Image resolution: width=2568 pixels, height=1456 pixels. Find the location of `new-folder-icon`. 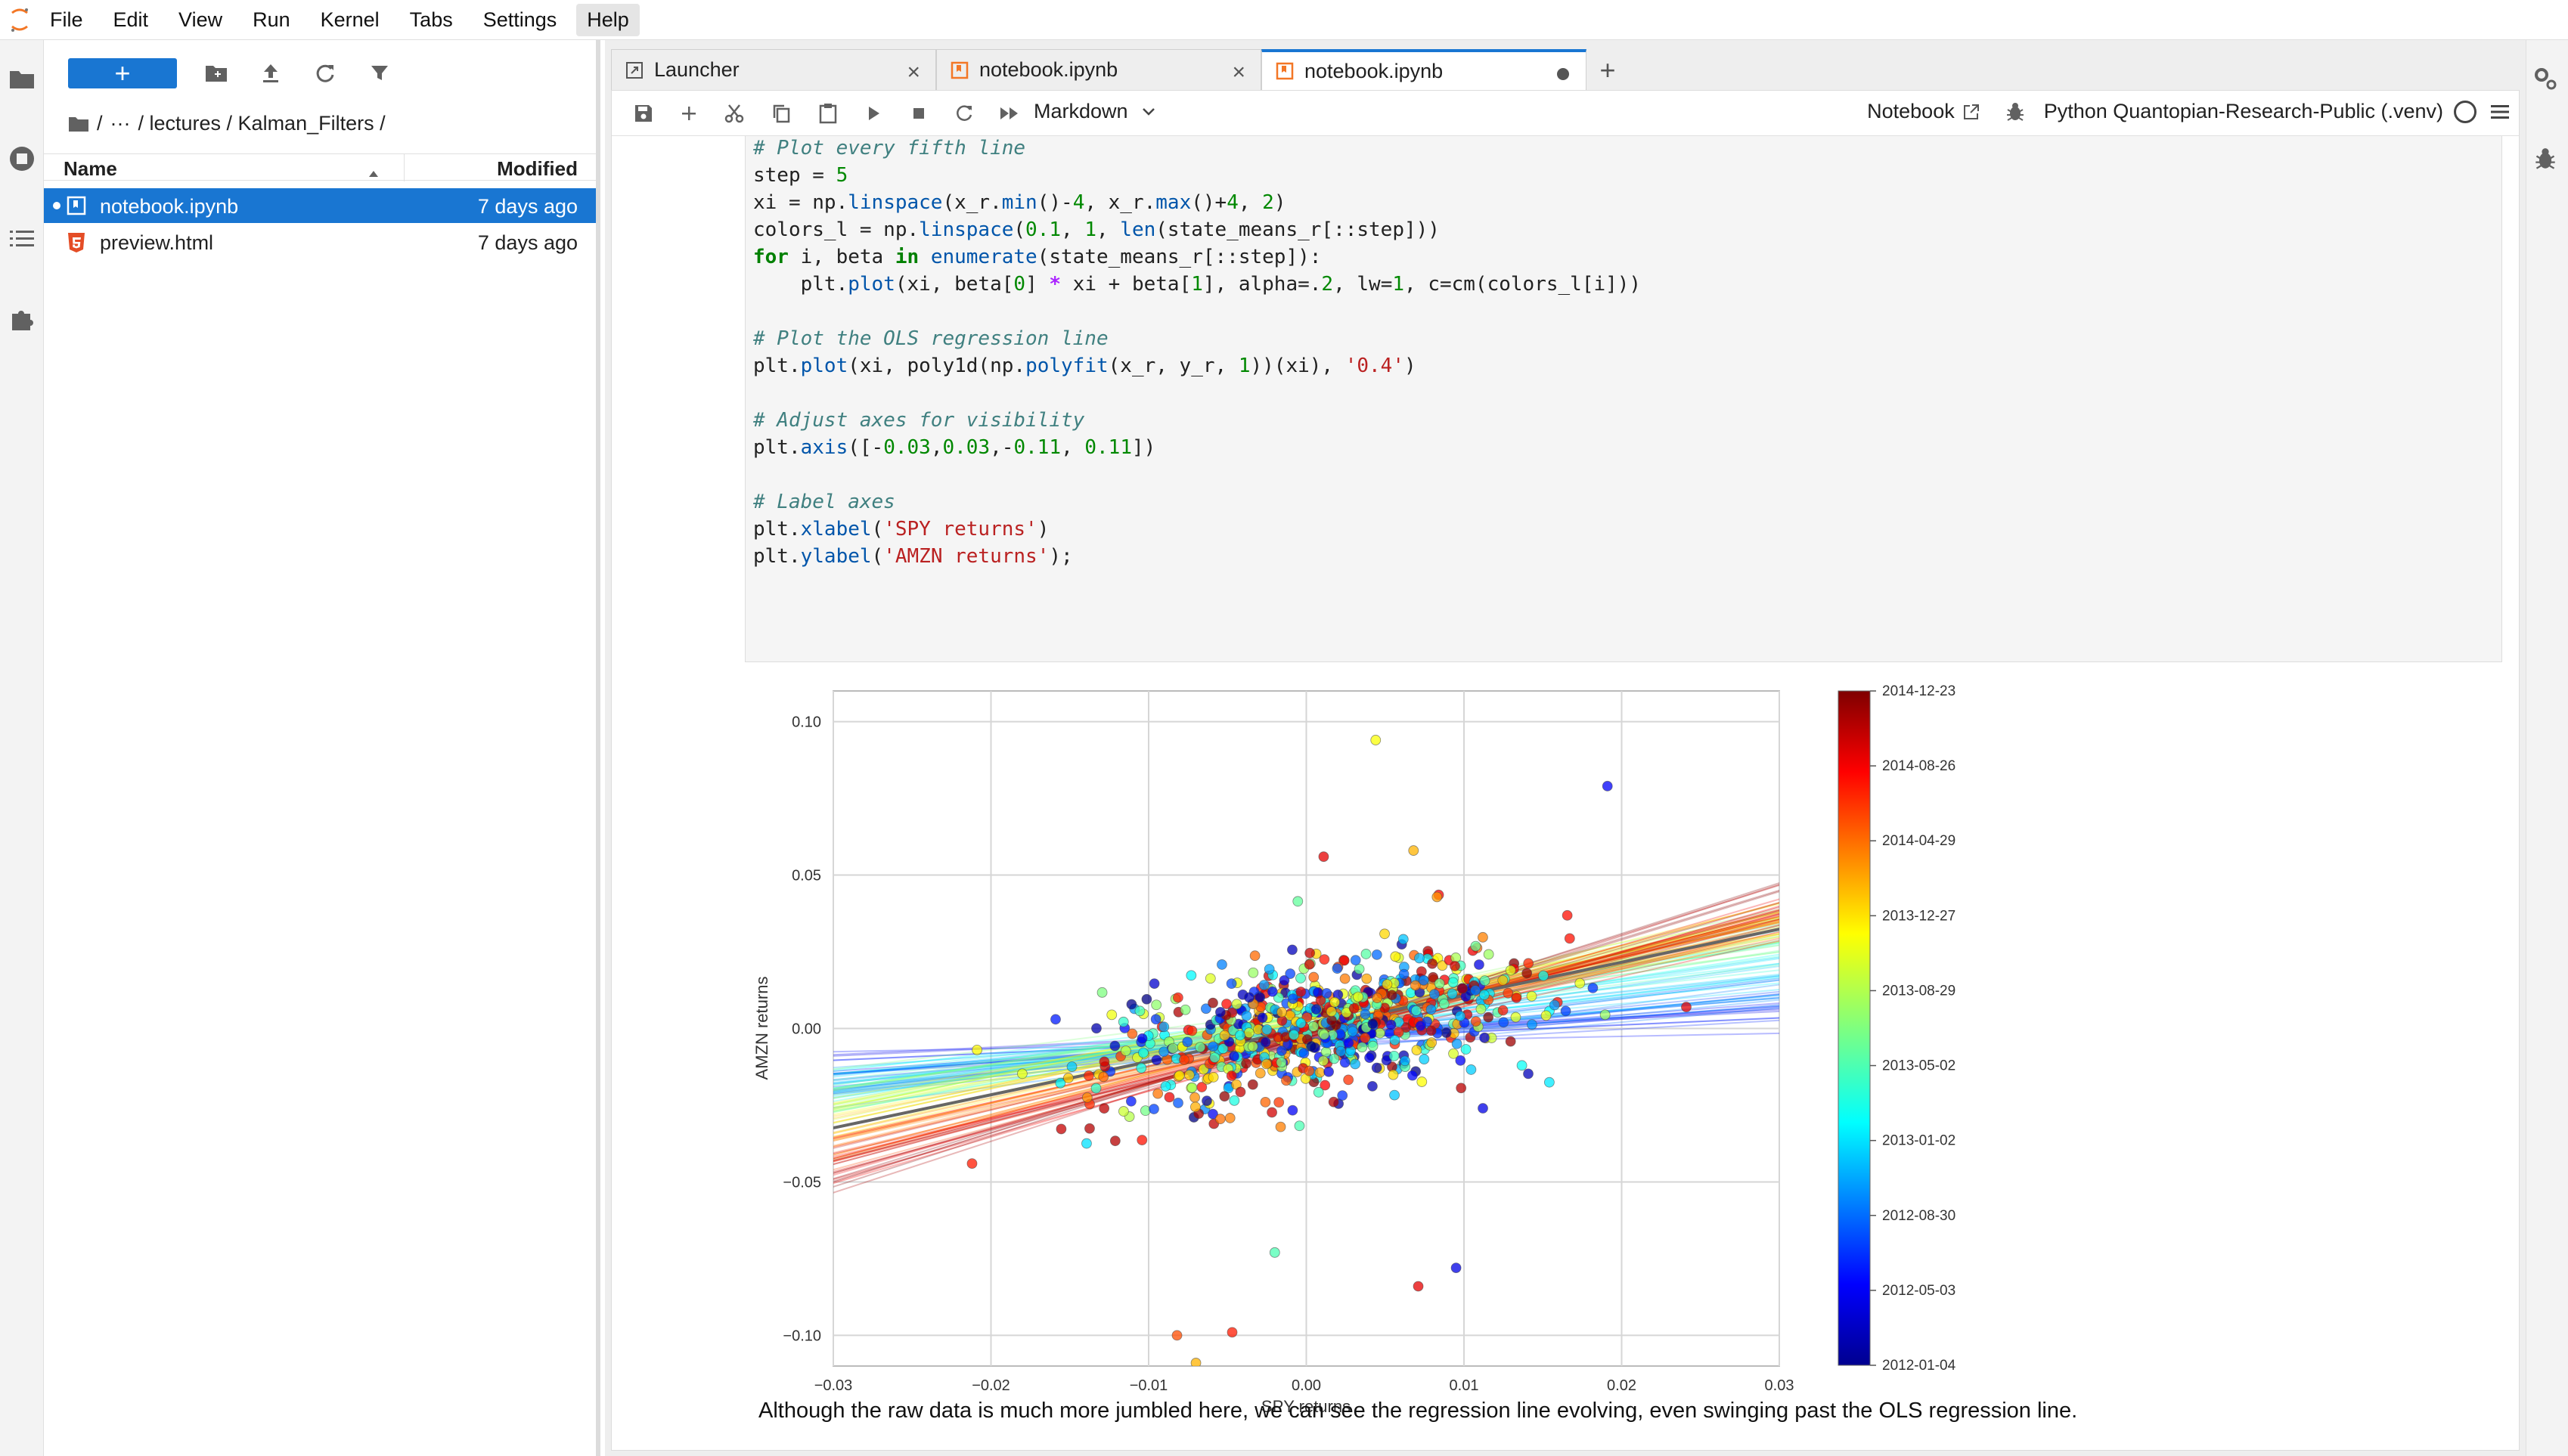

new-folder-icon is located at coordinates (216, 73).